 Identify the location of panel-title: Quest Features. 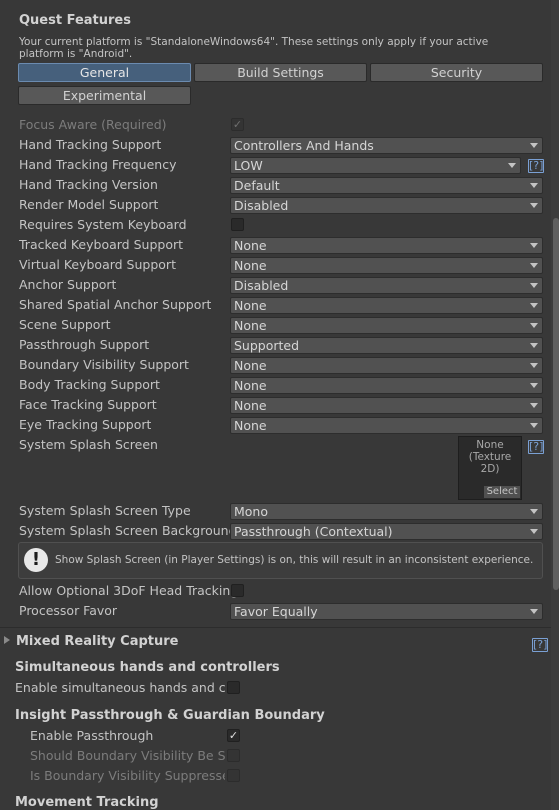
(75, 20).